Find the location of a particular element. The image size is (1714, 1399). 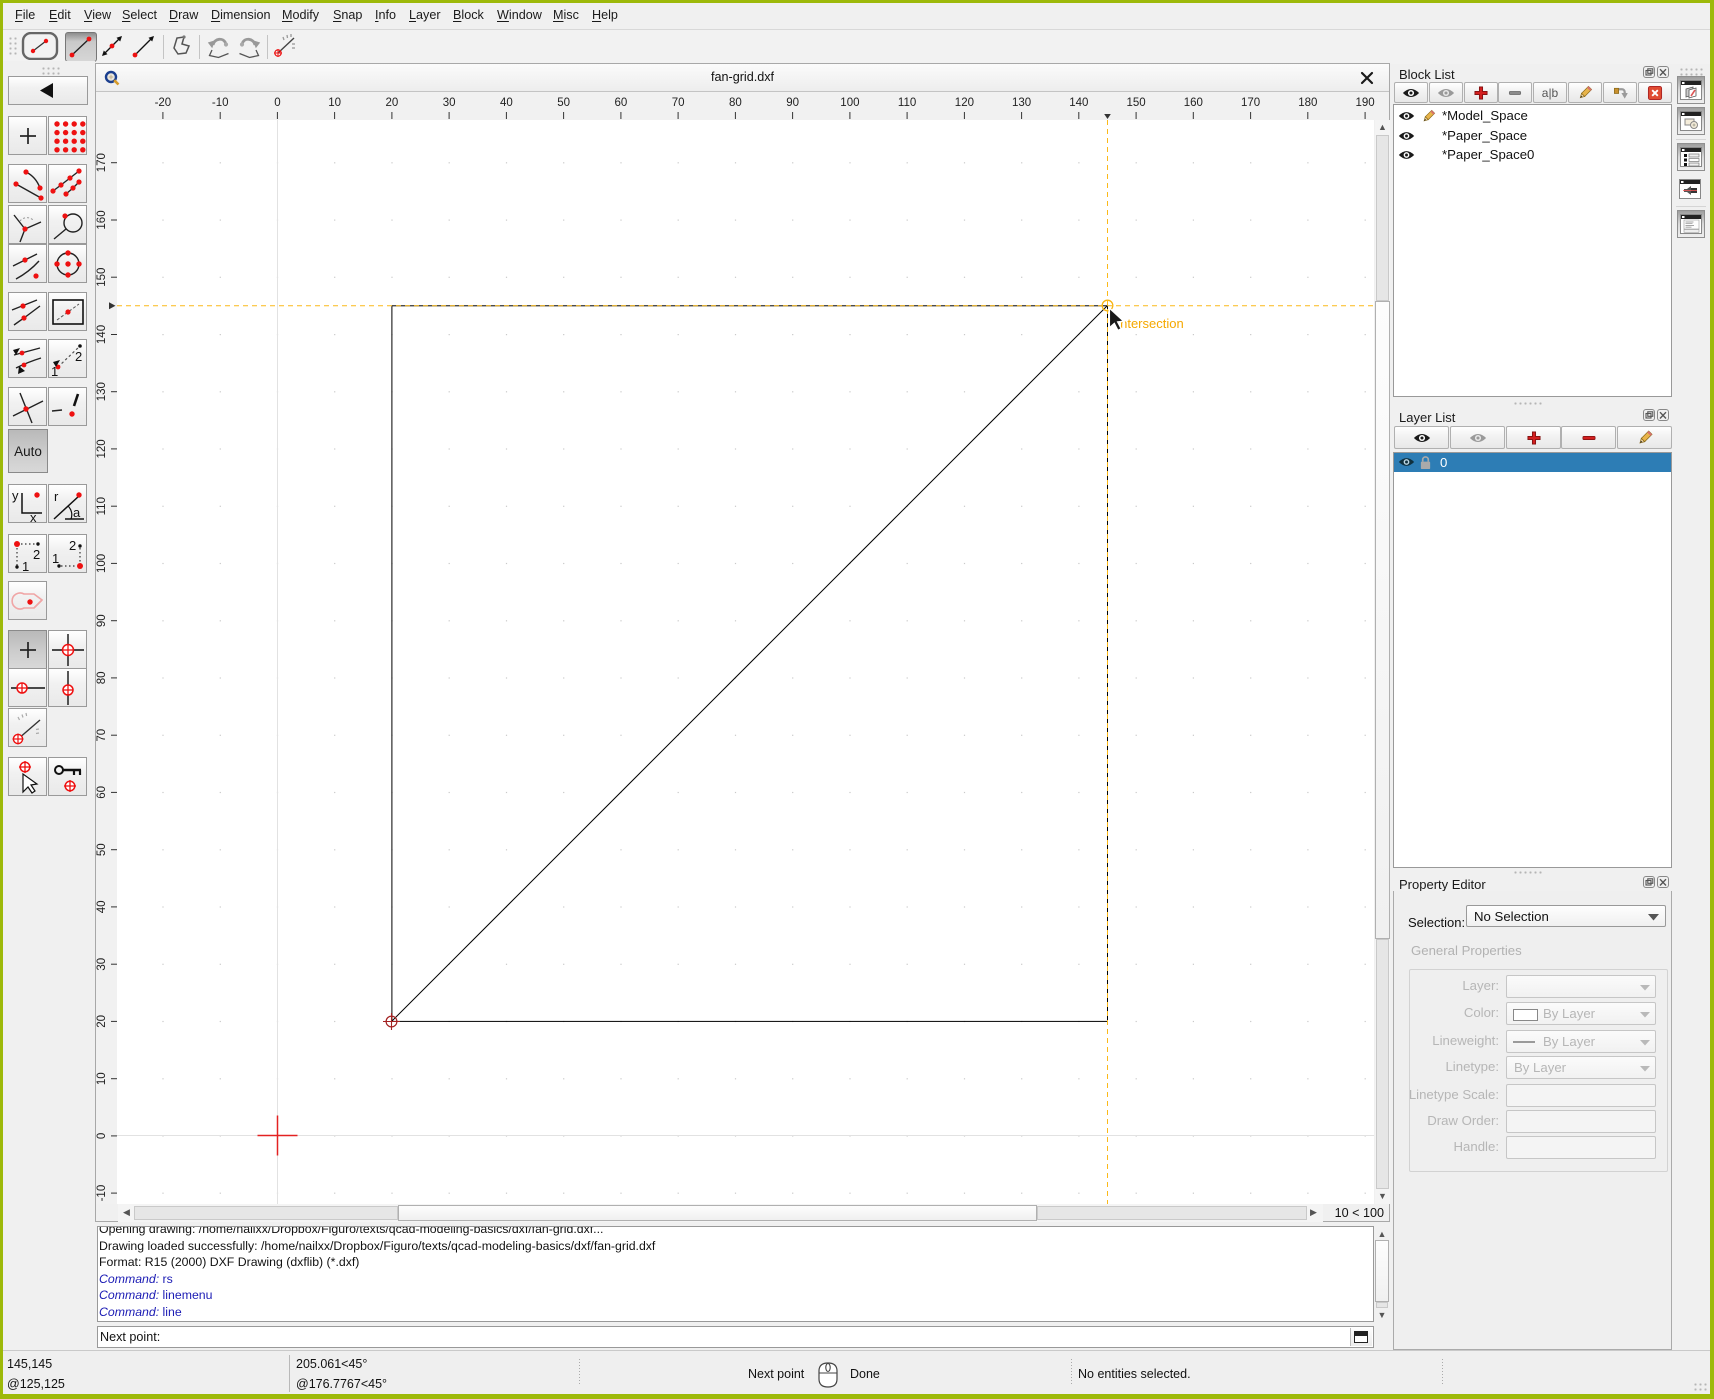

svg-text: -20 is located at coordinates (163, 103).